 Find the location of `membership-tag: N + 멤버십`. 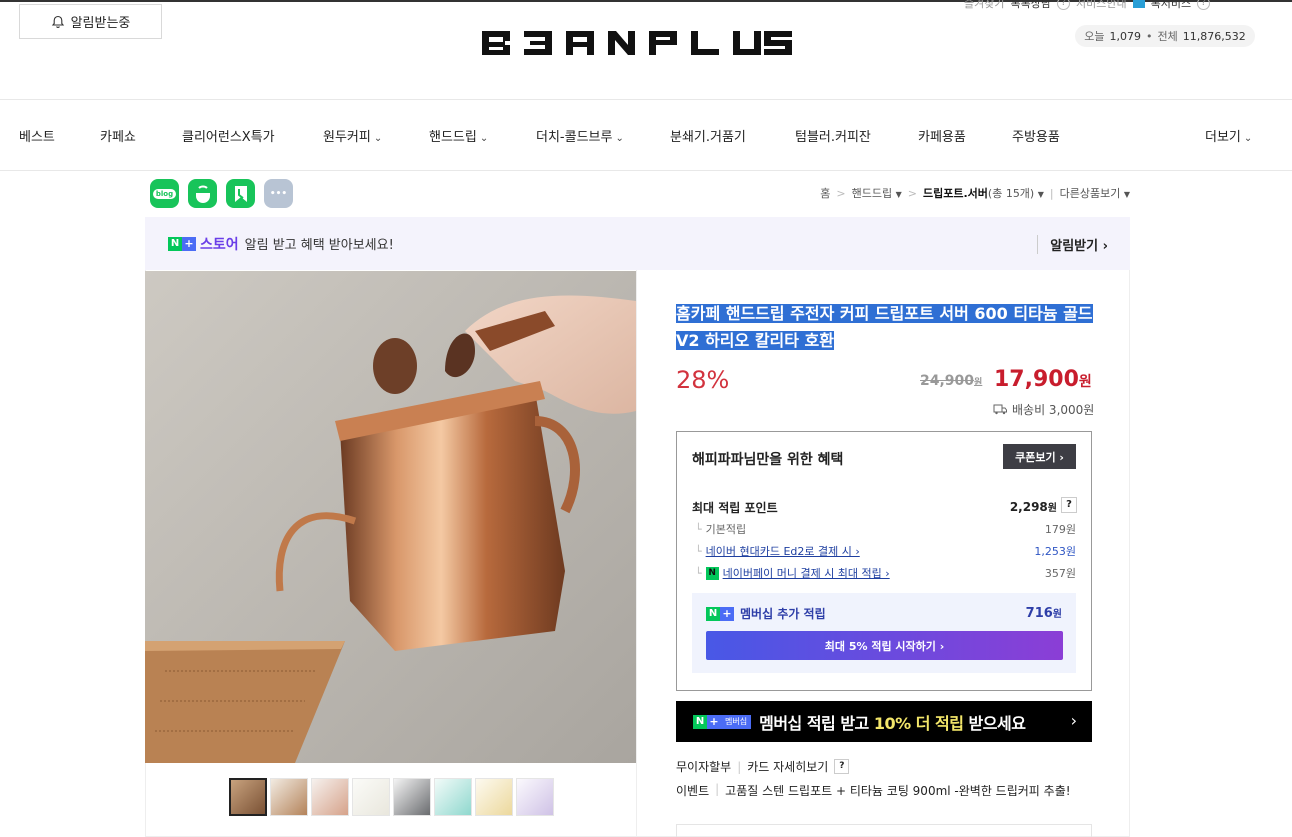

membership-tag: N + 멤버십 is located at coordinates (722, 721).